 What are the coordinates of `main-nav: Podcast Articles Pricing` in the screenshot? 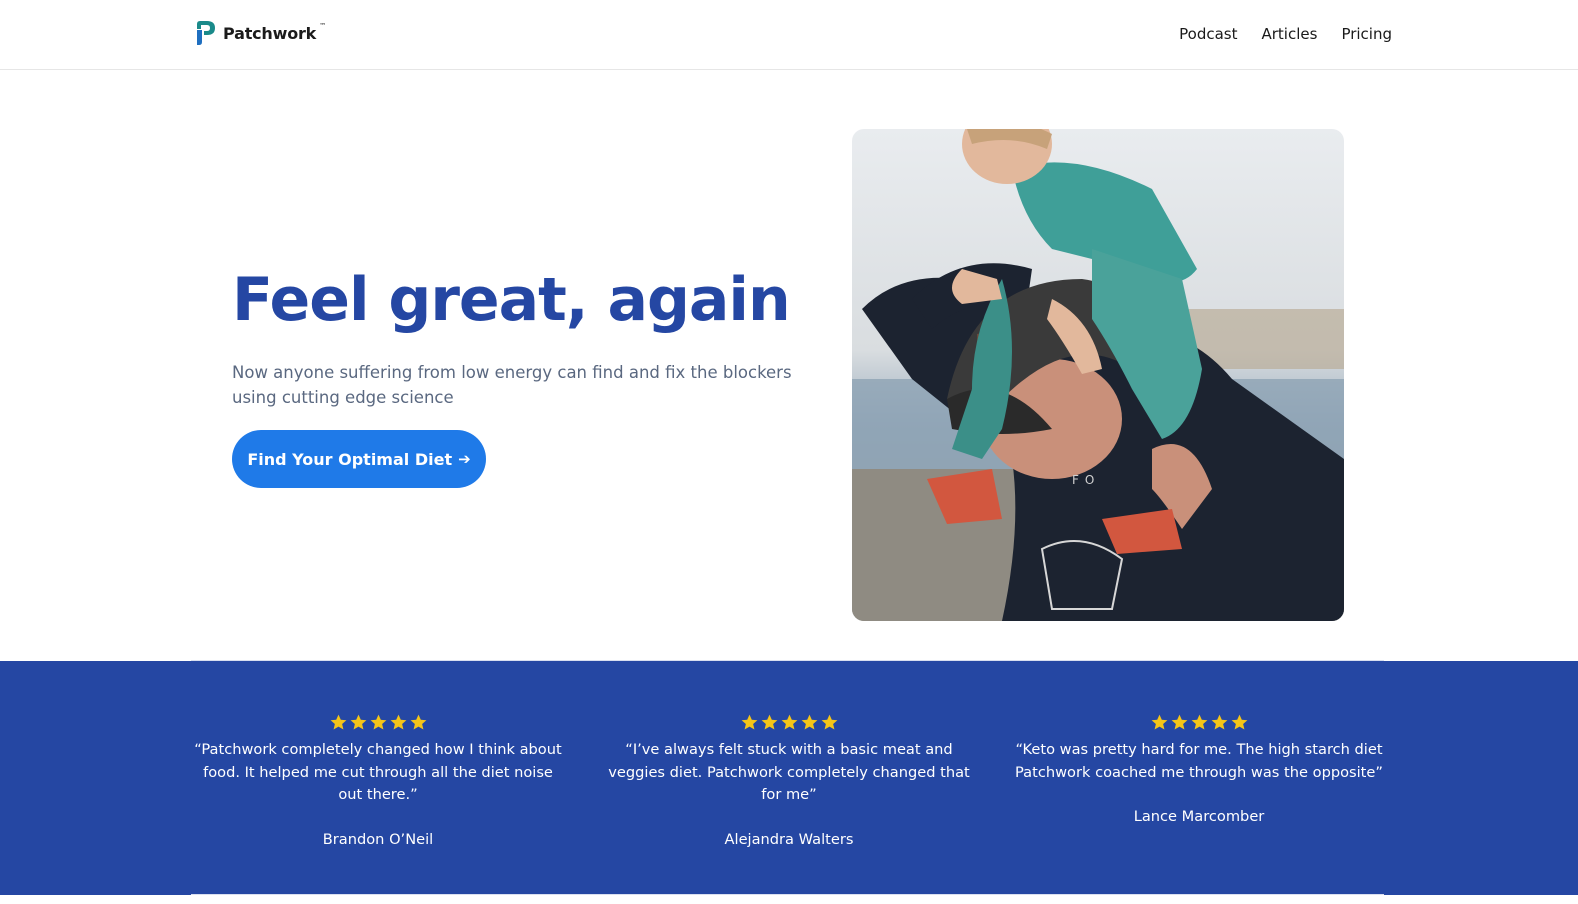 It's located at (1285, 34).